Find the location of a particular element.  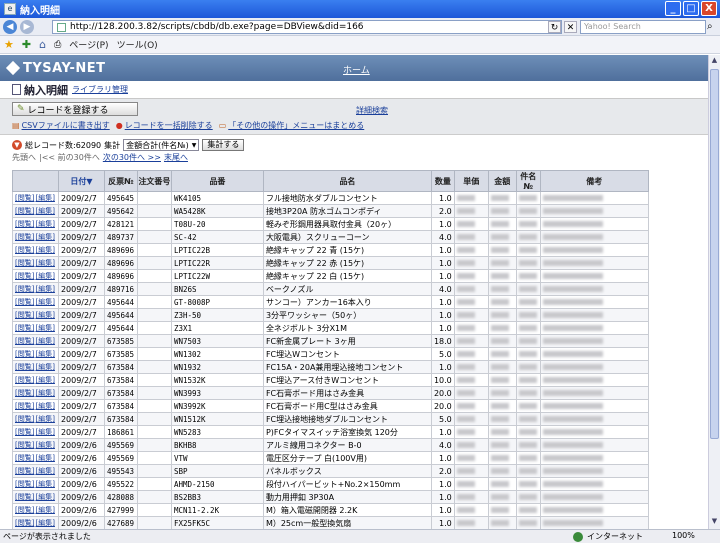

col-amount: 金額 is located at coordinates (502, 181).